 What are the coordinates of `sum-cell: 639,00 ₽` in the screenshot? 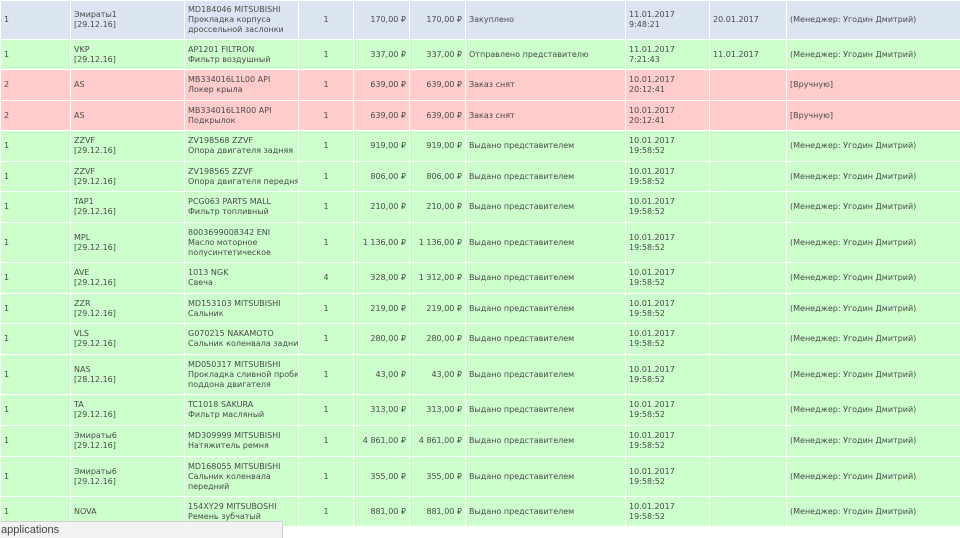 It's located at (437, 85).